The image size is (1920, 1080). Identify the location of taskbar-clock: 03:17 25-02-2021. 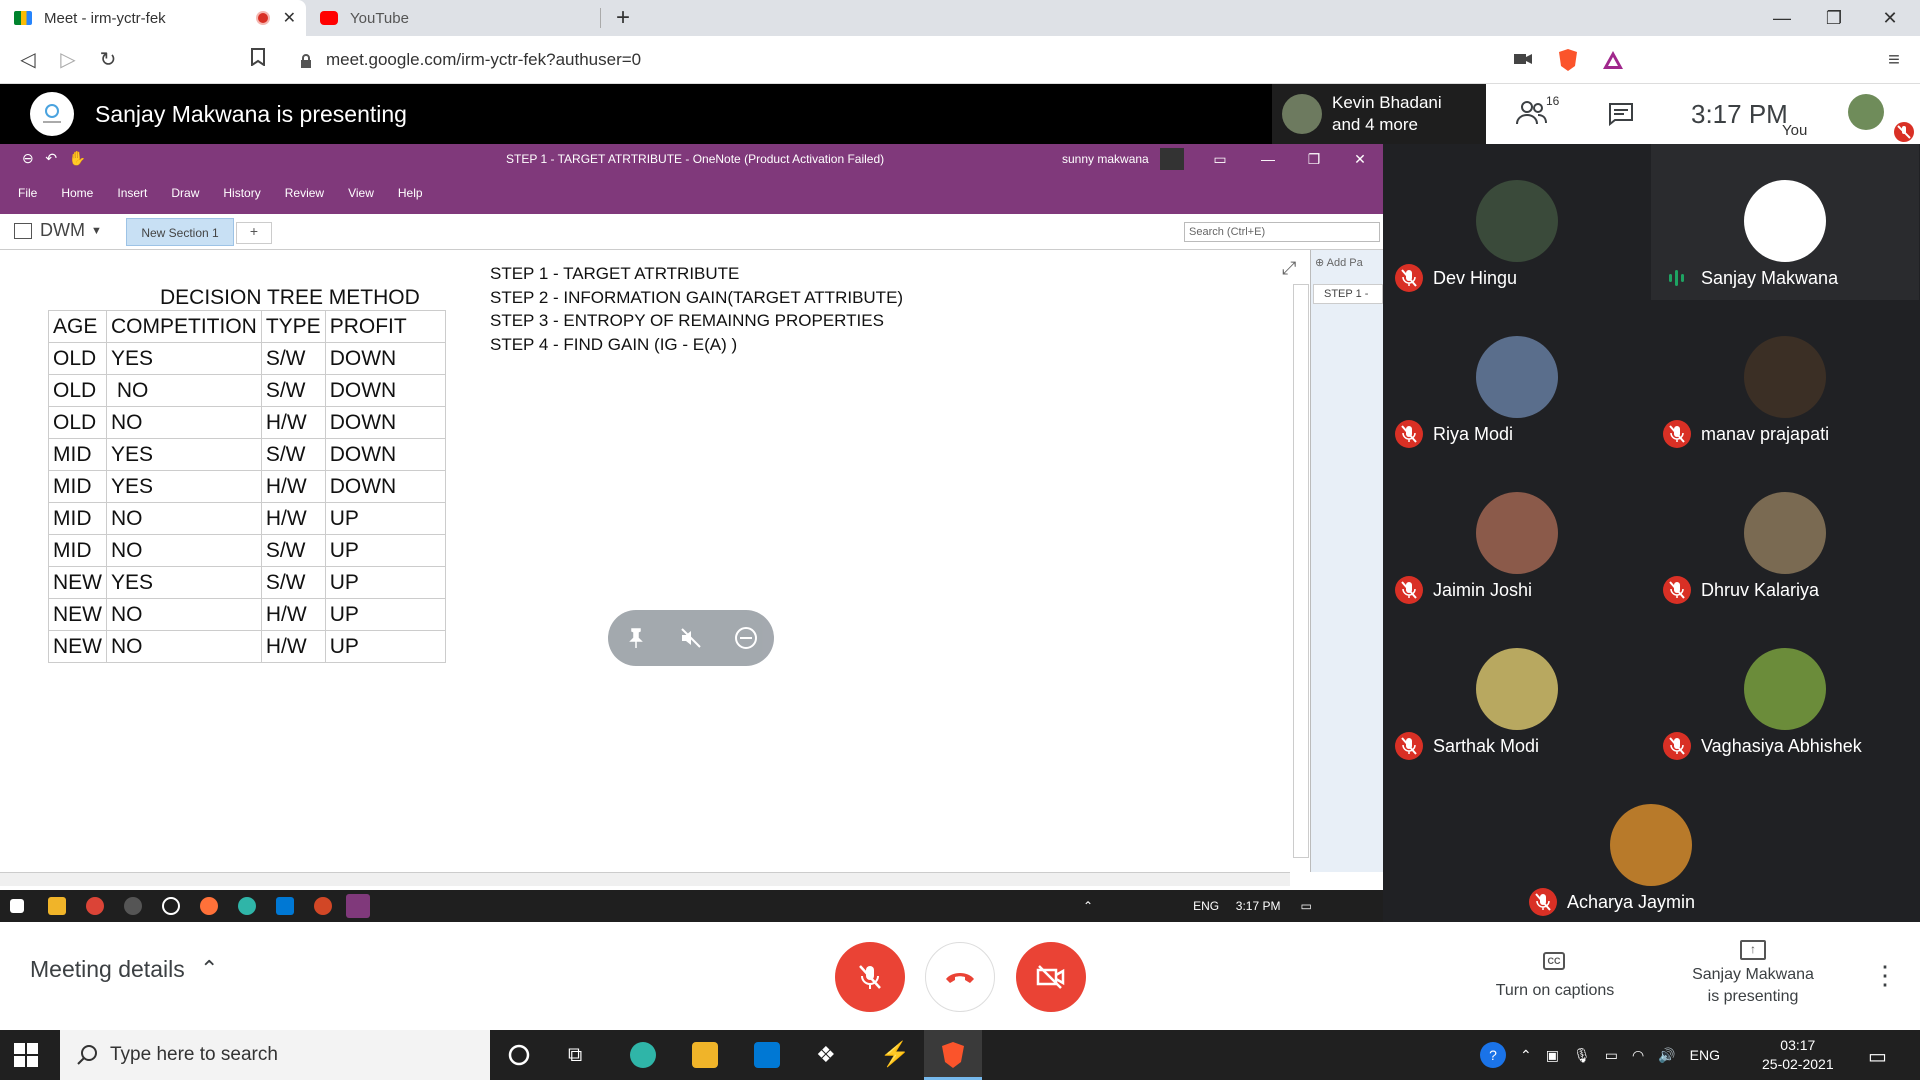
(1798, 1055).